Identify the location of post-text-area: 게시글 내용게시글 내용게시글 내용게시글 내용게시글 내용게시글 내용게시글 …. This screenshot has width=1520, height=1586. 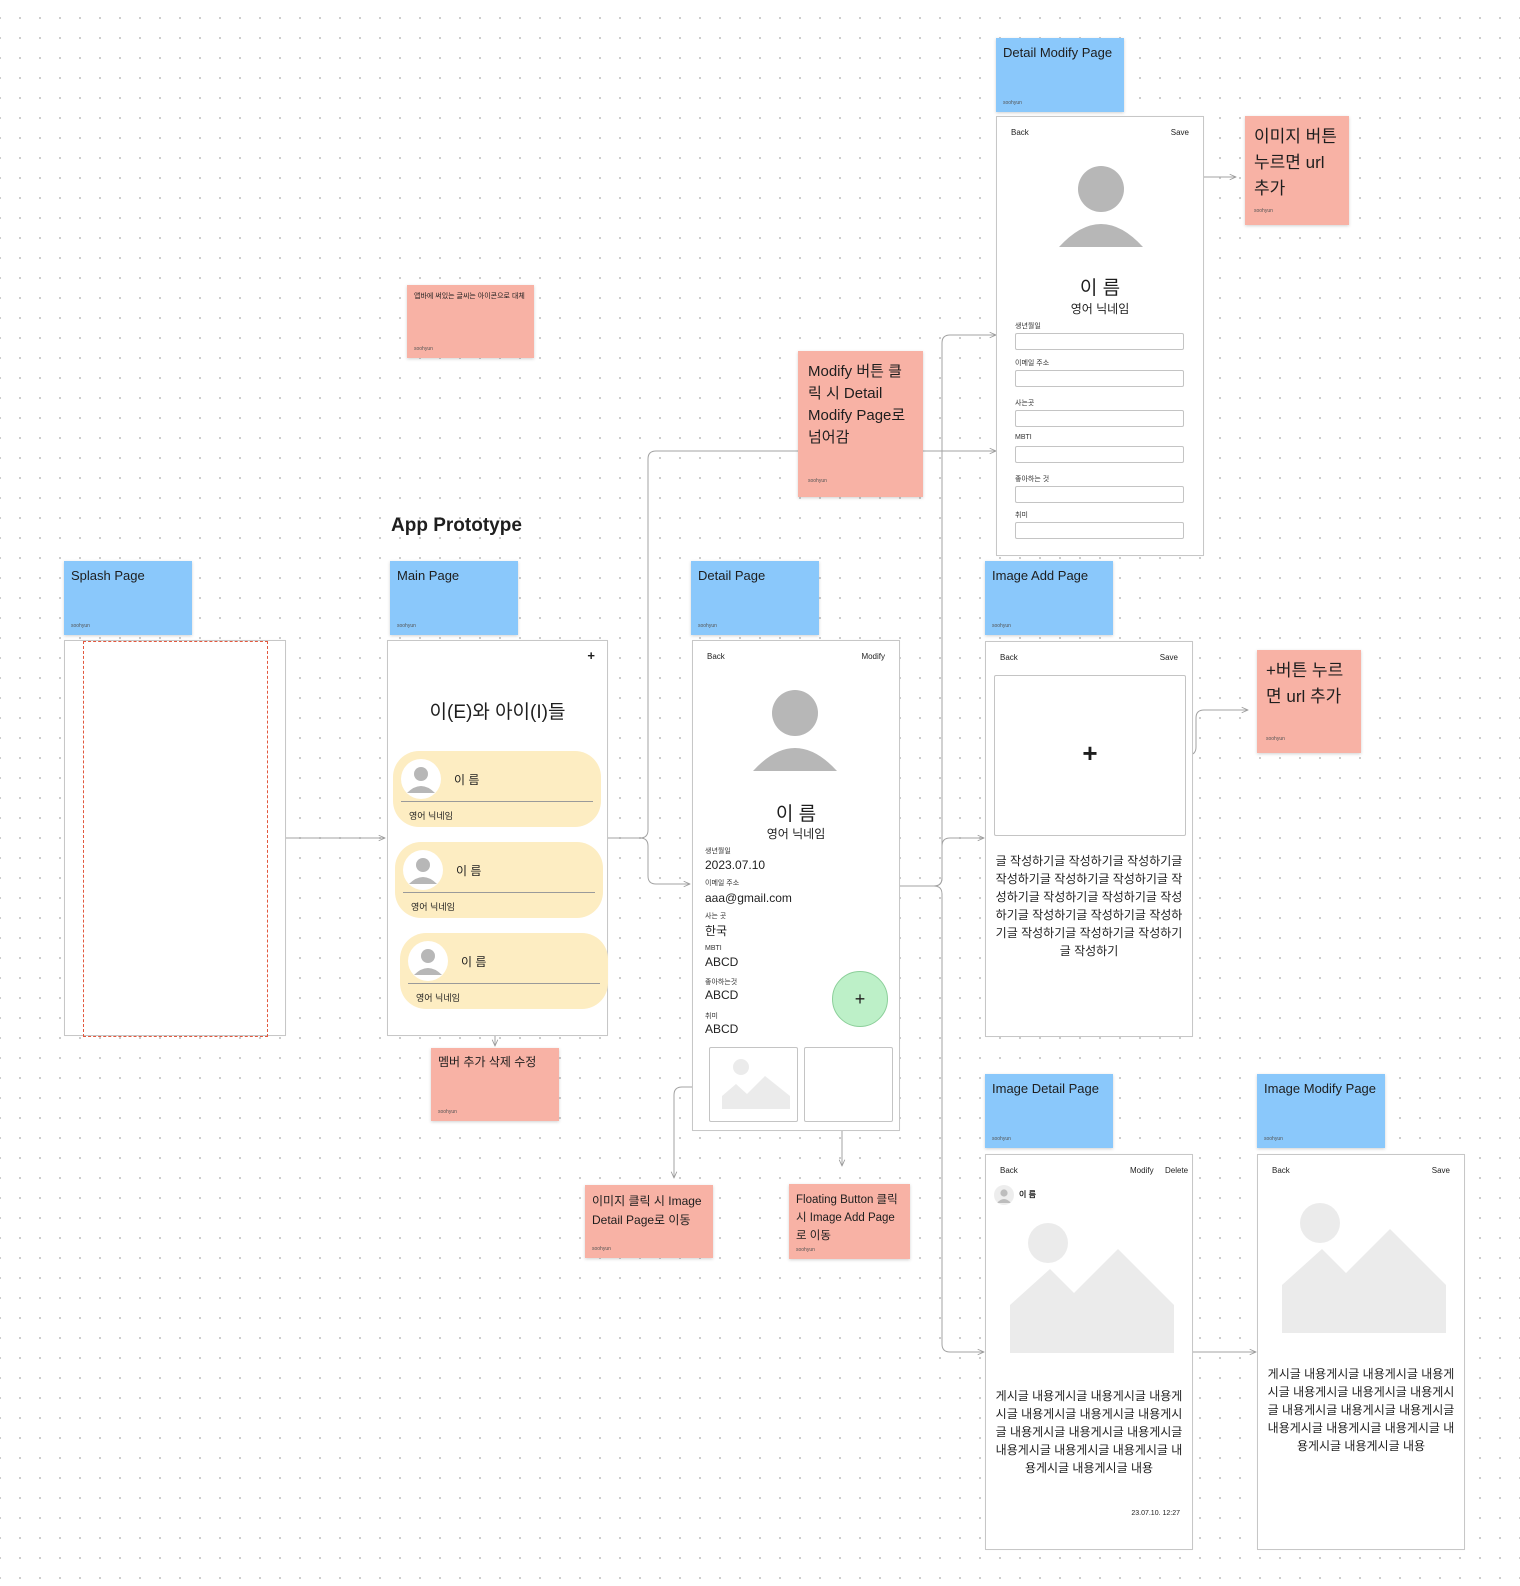
(1361, 1410).